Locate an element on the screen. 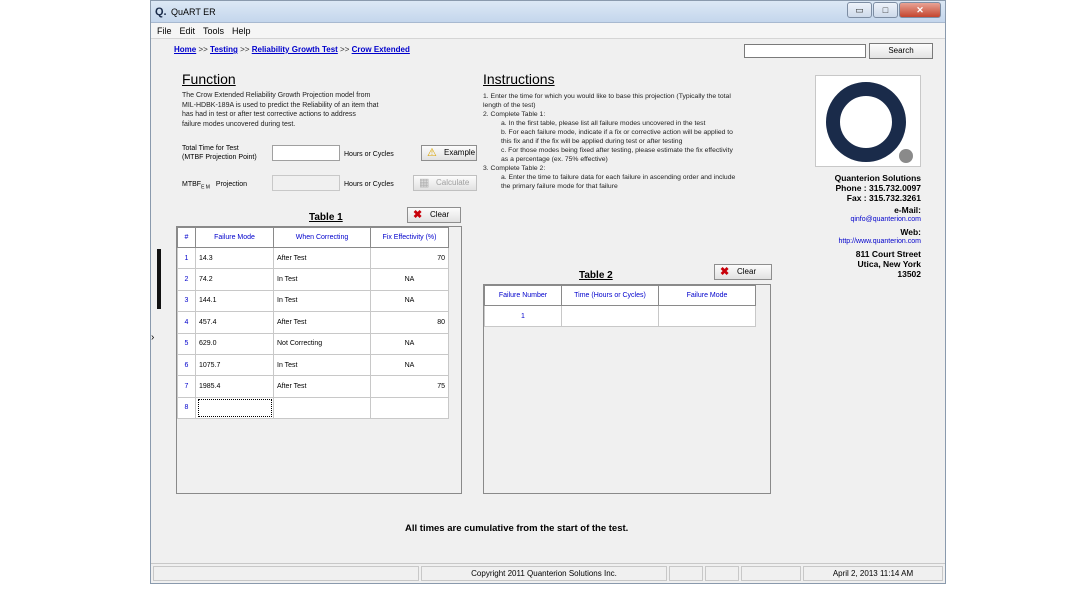 This screenshot has height=590, width=1080. fix-effectivity-cell is located at coordinates (409, 408).